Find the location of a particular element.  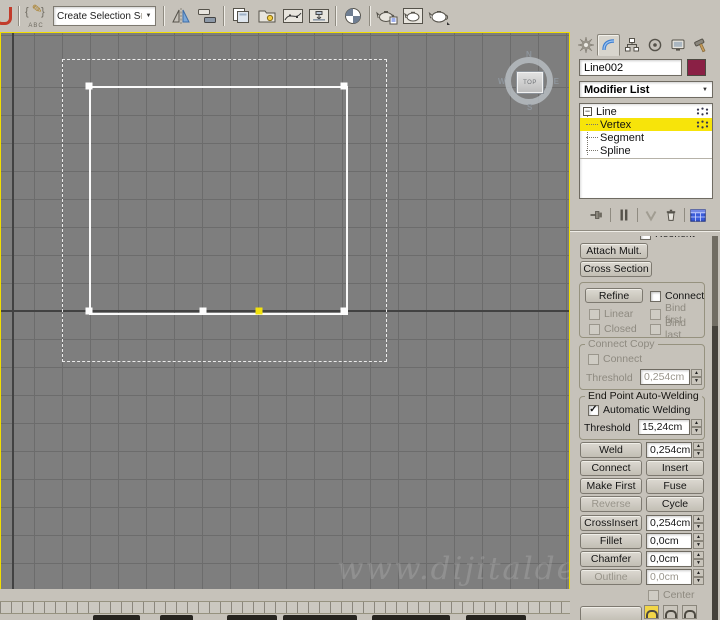

compass-west-label: W is located at coordinates (502, 81).